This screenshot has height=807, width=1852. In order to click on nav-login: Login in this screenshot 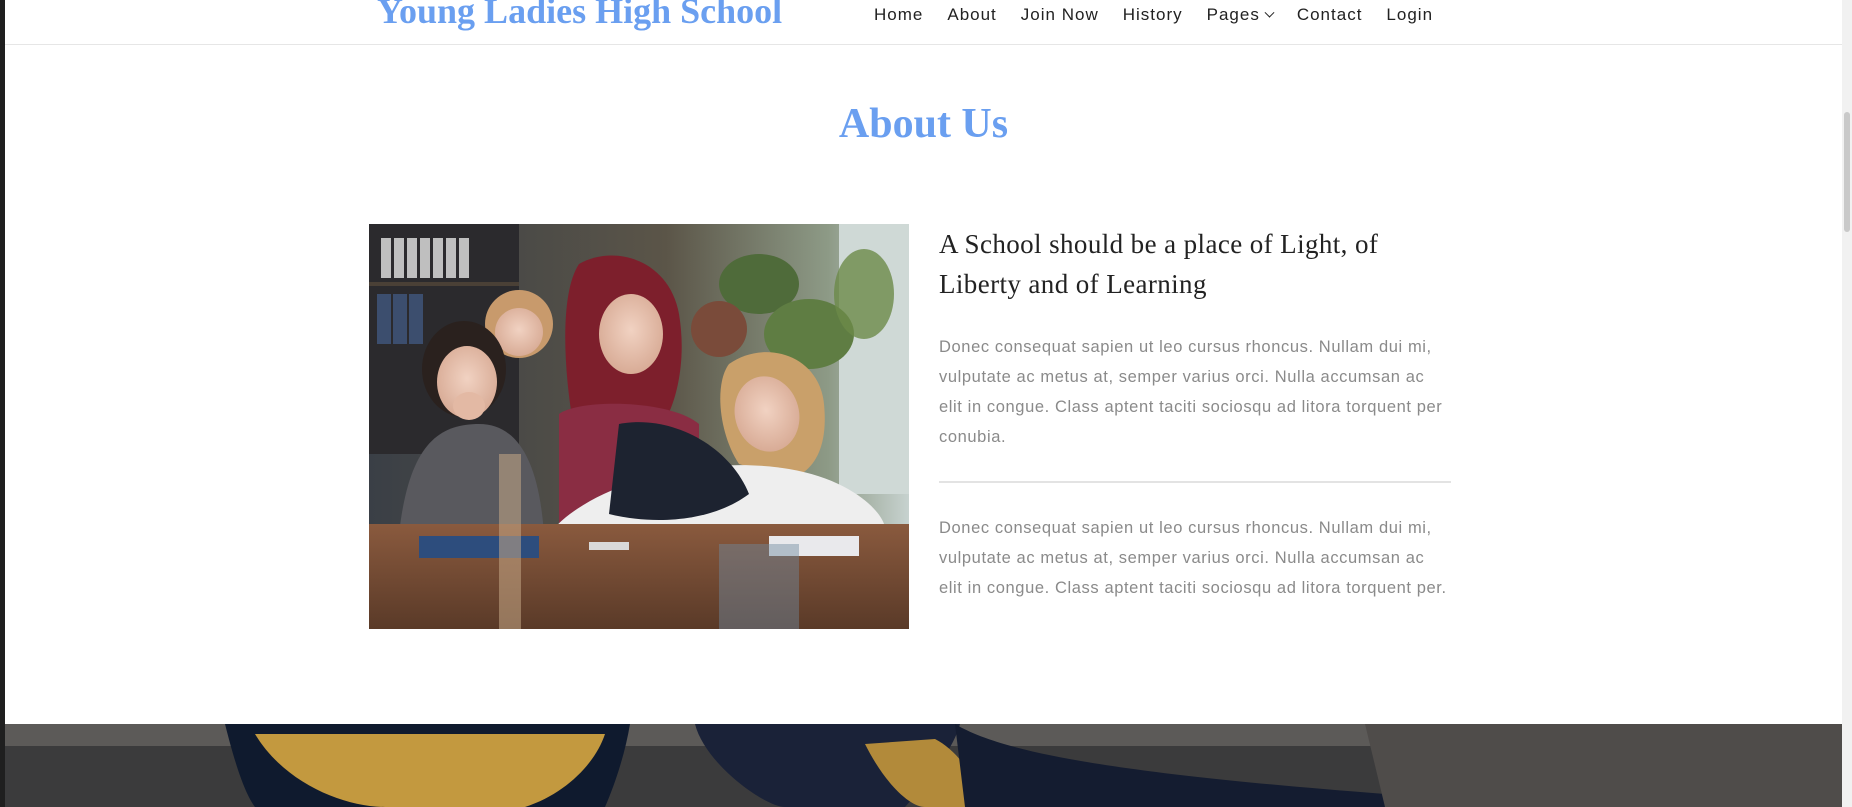, I will do `click(1409, 15)`.